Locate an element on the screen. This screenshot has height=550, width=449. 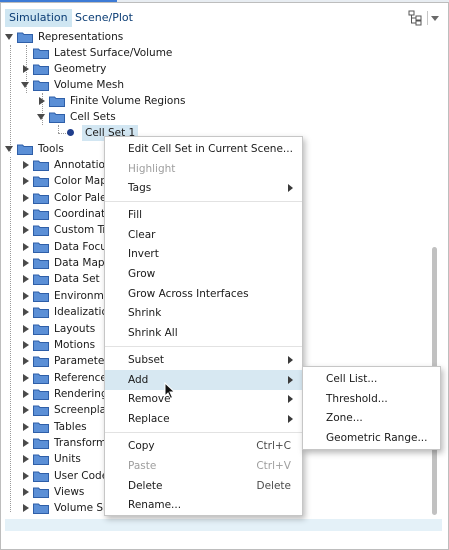
menu-item-paste: Paste Ctrl+V is located at coordinates (203, 466).